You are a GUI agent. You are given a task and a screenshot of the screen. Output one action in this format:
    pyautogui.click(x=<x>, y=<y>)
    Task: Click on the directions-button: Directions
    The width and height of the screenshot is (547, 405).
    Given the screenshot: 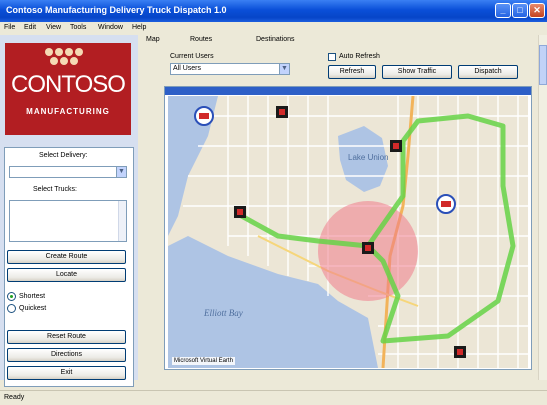 What is the action you would take?
    pyautogui.click(x=66, y=355)
    